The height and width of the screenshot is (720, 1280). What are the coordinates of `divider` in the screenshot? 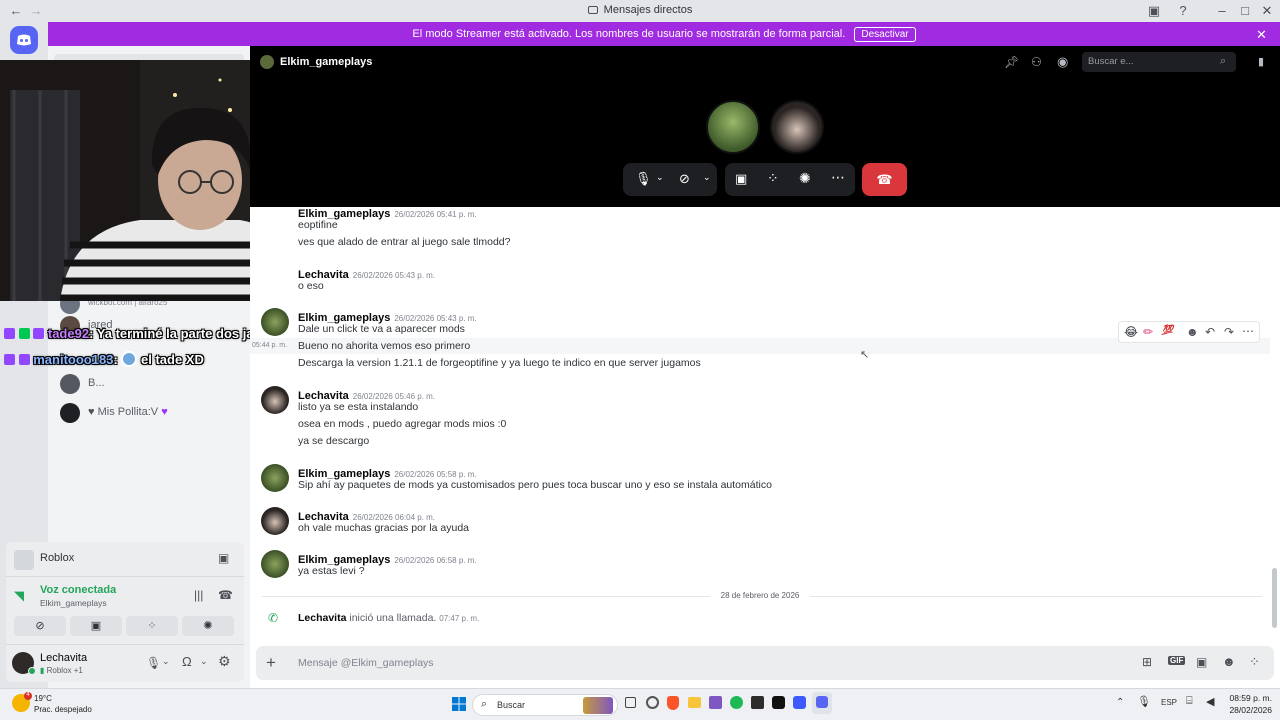 It's located at (125, 576).